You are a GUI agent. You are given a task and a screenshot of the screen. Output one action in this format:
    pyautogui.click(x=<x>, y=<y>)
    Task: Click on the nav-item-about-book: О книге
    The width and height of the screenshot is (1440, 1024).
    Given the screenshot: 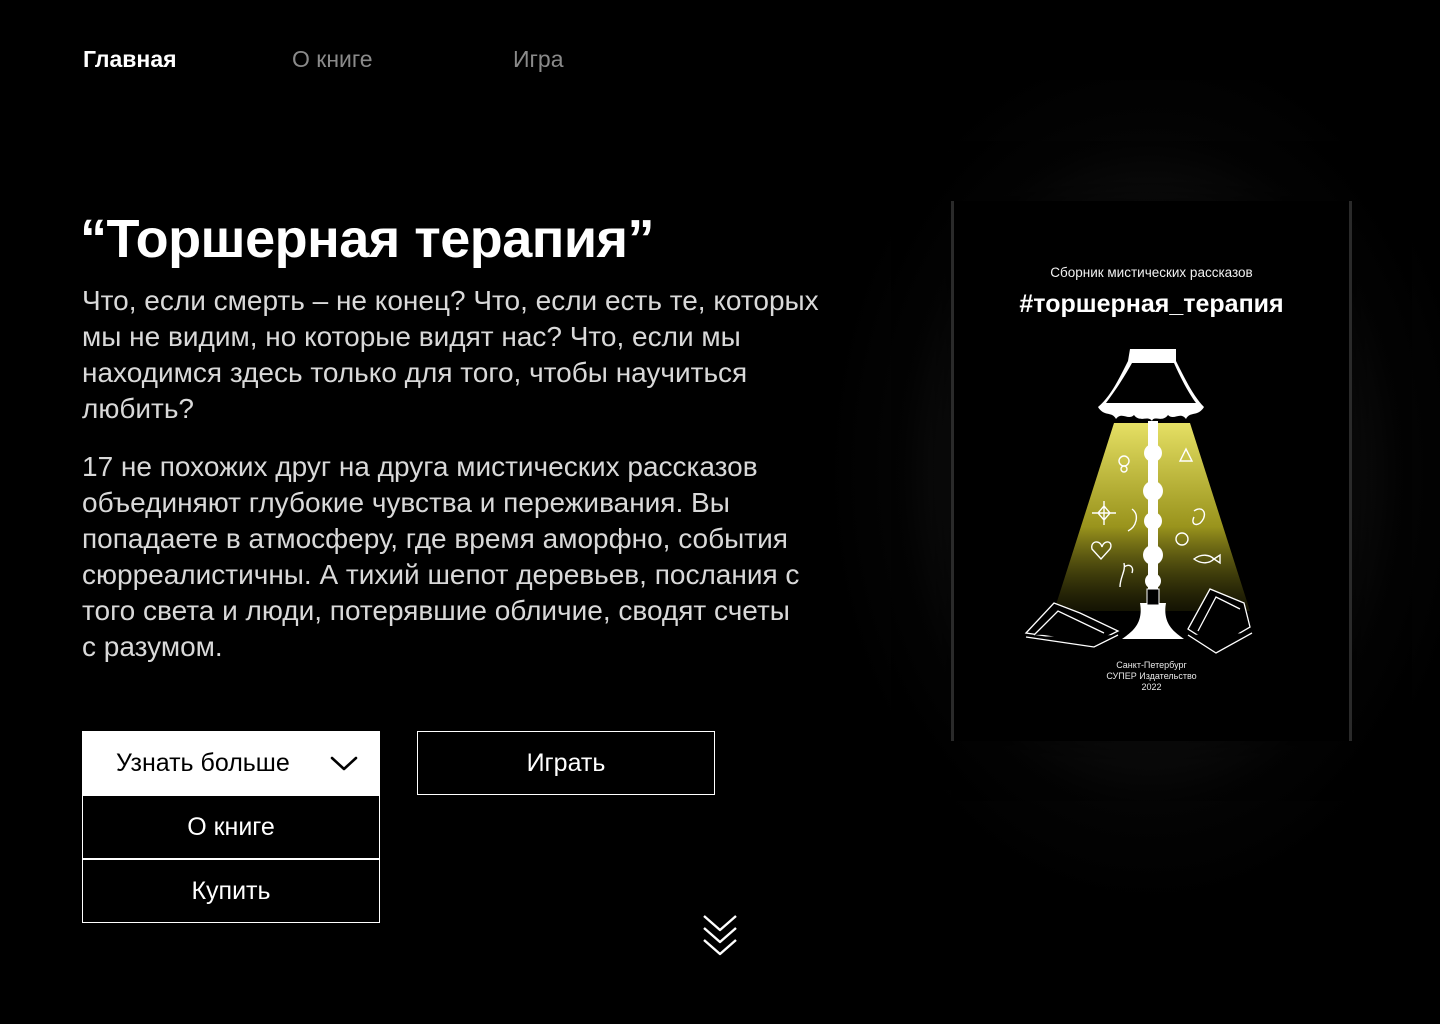 What is the action you would take?
    pyautogui.click(x=332, y=59)
    